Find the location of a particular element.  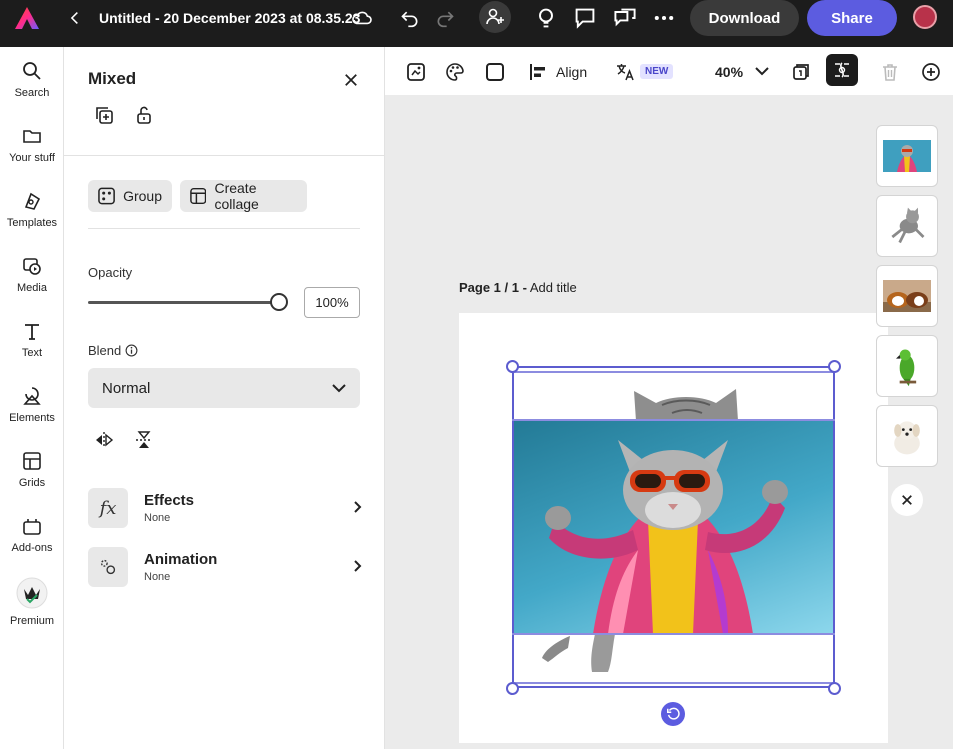

rail-item-media: Media is located at coordinates (32, 272).